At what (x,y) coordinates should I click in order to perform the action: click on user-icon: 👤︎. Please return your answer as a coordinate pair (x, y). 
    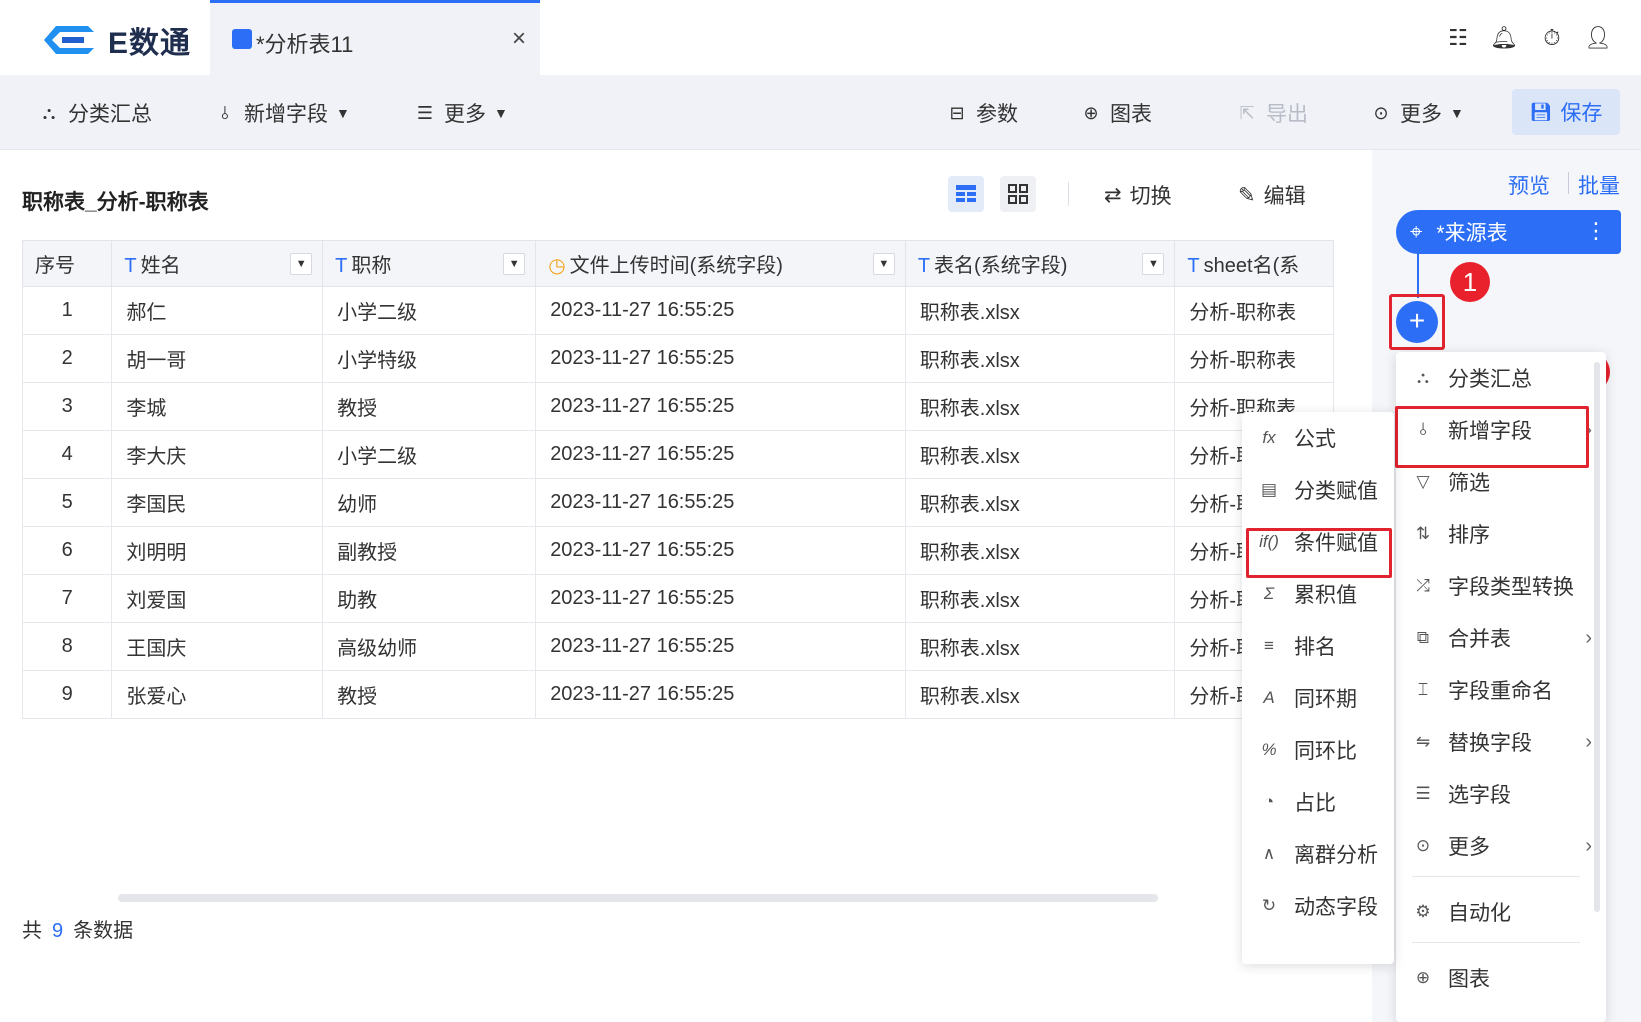
    Looking at the image, I should click on (1598, 38).